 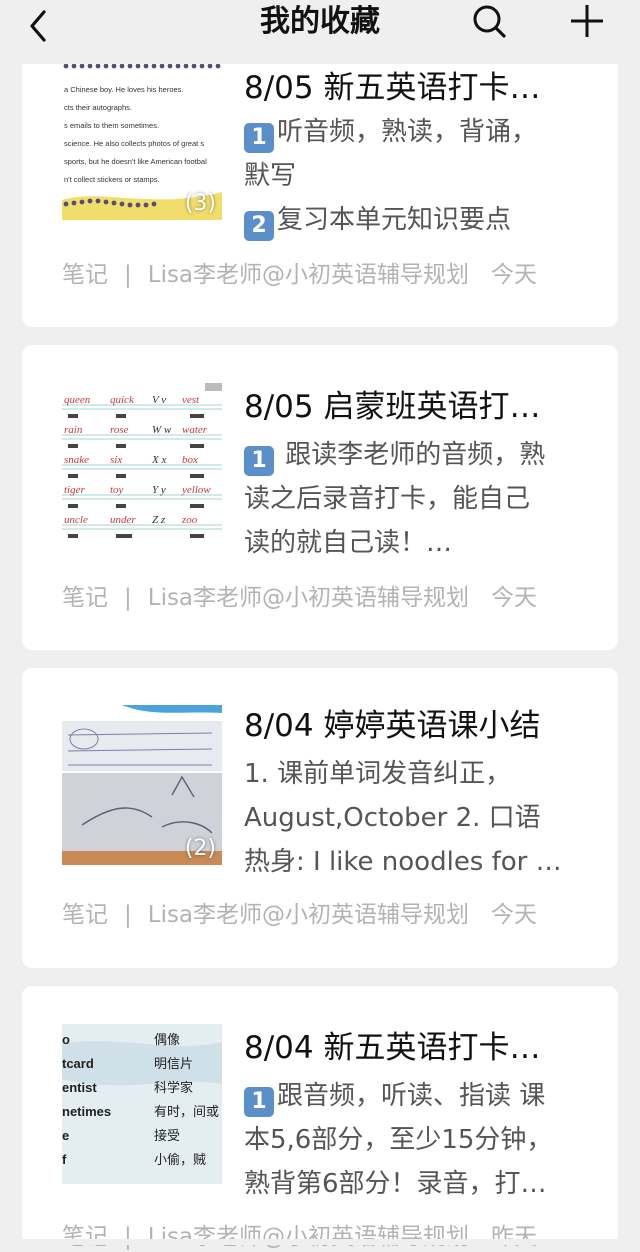 What do you see at coordinates (117, 490) in the screenshot?
I see `thumb-word: toy` at bounding box center [117, 490].